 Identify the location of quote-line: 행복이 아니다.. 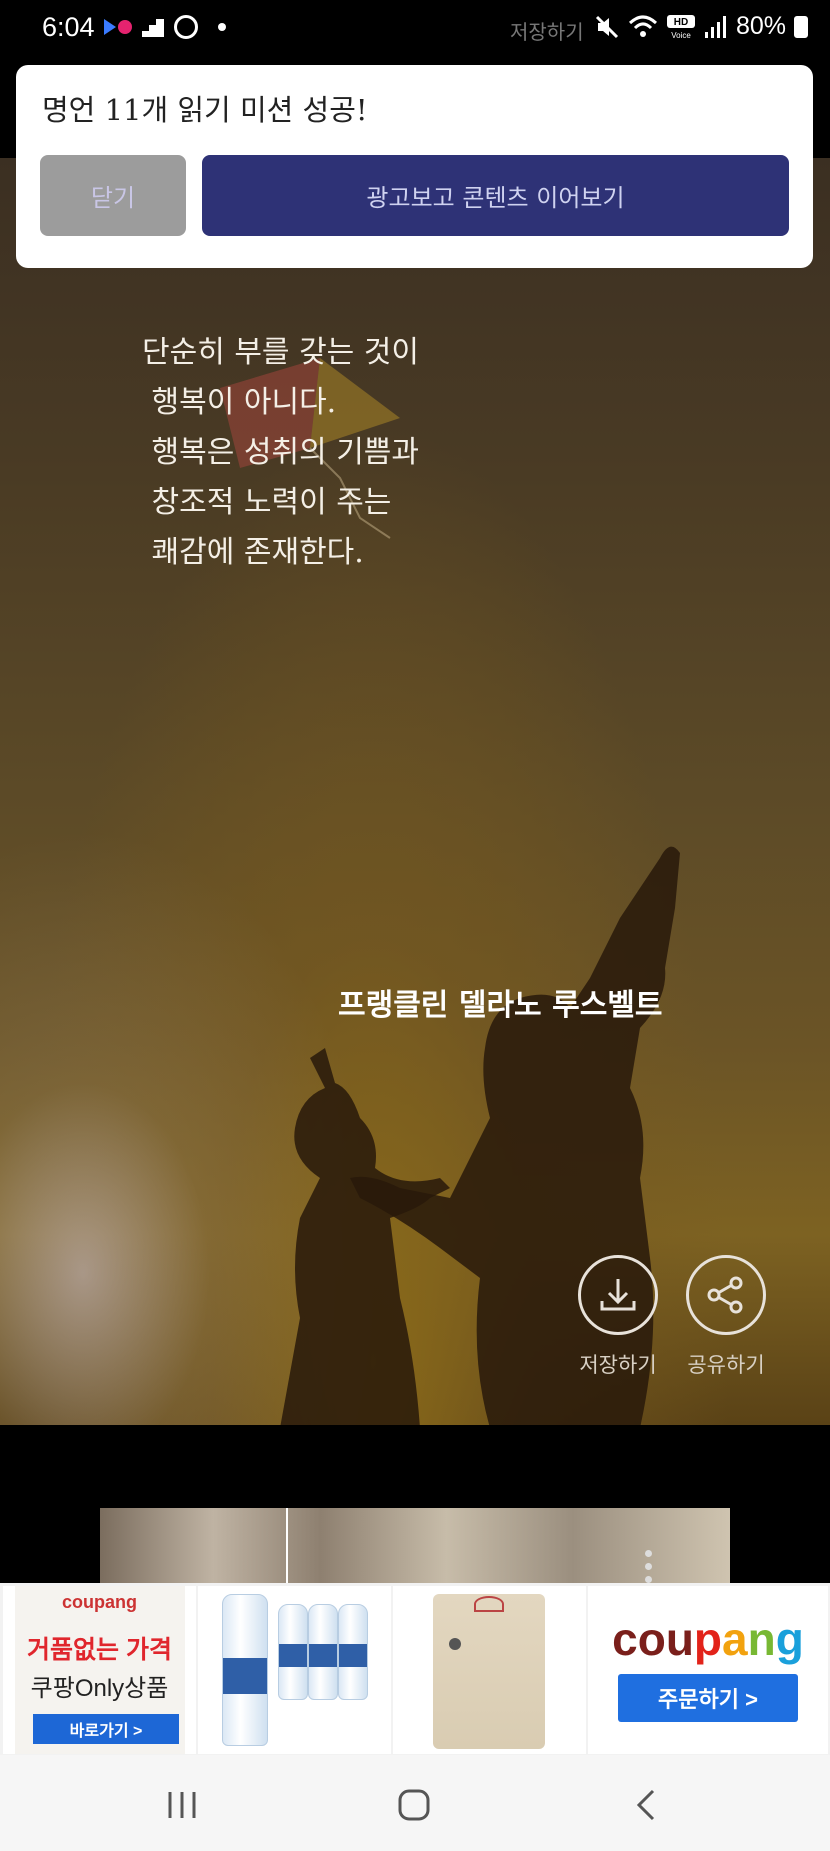
(239, 402).